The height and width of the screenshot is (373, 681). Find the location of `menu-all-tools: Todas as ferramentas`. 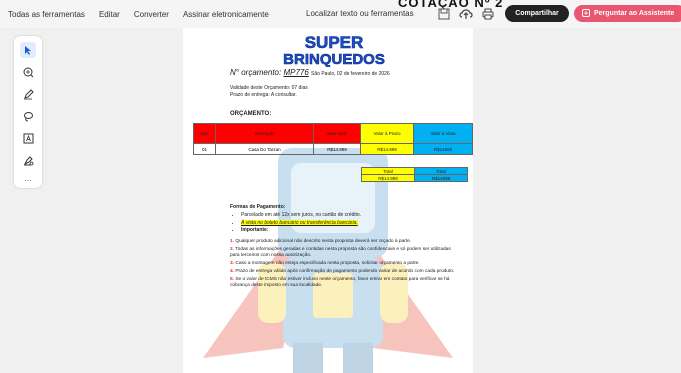

menu-all-tools: Todas as ferramentas is located at coordinates (46, 14).